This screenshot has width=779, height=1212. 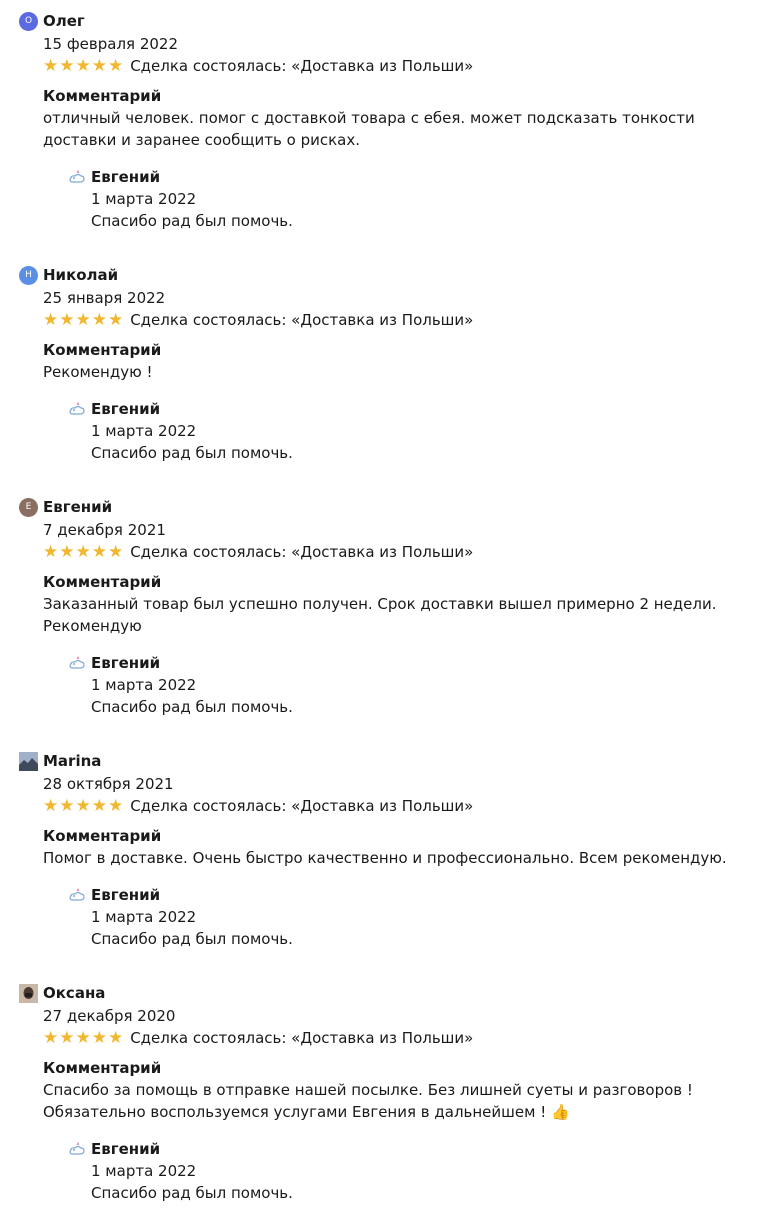 What do you see at coordinates (98, 372) in the screenshot?
I see `comment-text: Рекомендую !` at bounding box center [98, 372].